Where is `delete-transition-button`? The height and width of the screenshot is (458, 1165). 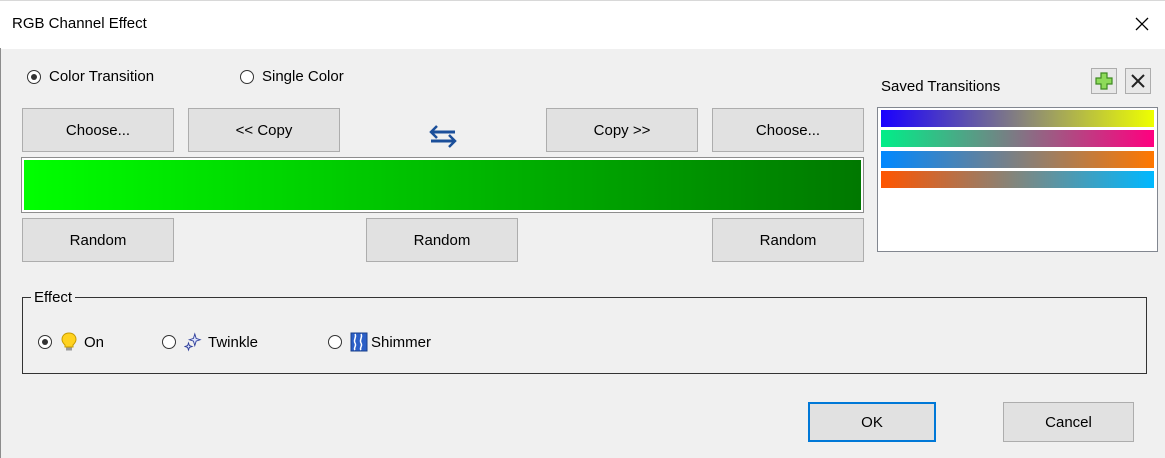 delete-transition-button is located at coordinates (1138, 81).